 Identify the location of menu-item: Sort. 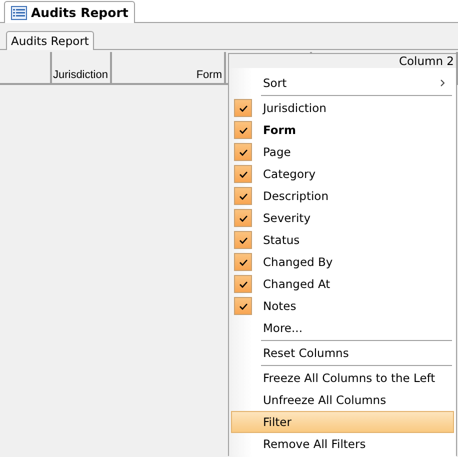
(342, 83).